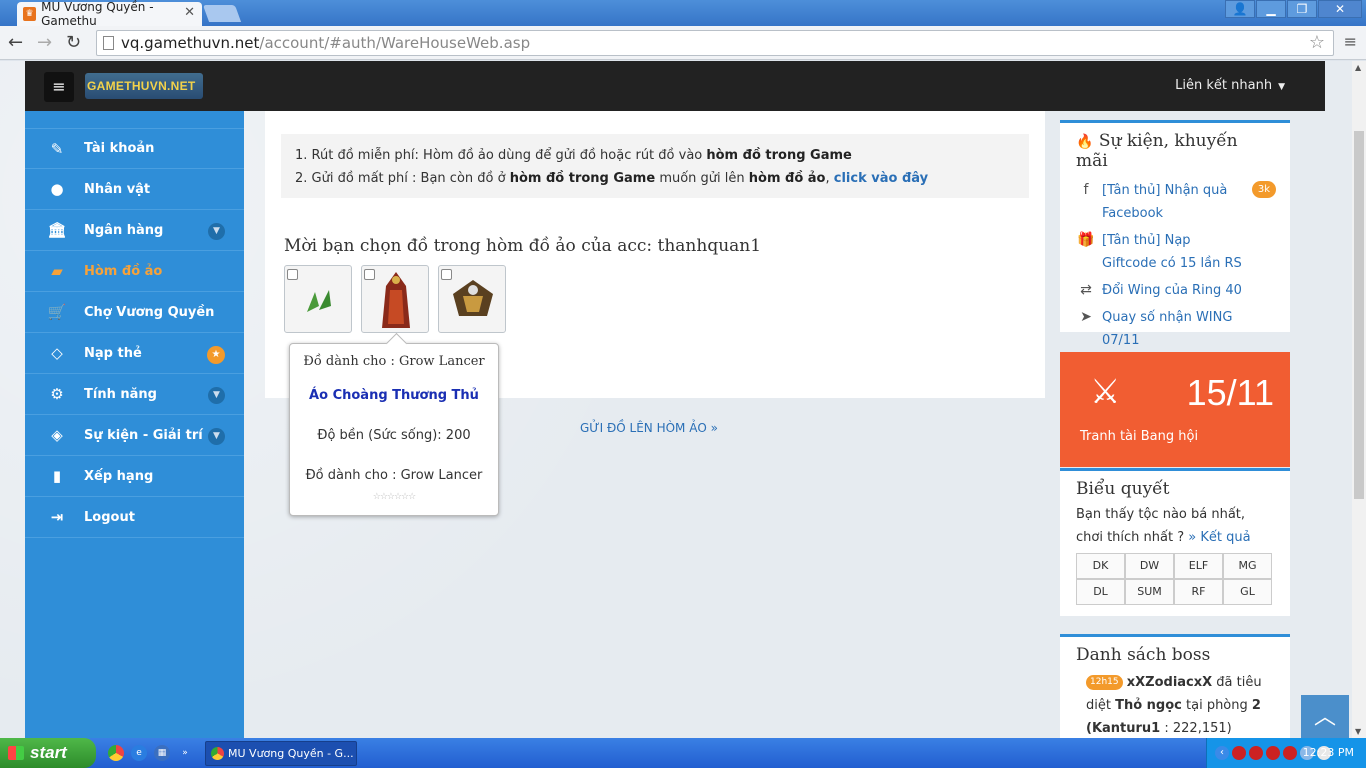 The image size is (1366, 768). Describe the element at coordinates (1172, 252) in the screenshot. I see `event-link: [Tân thủ] Nạp Giftcode có 15 lần RS` at that location.